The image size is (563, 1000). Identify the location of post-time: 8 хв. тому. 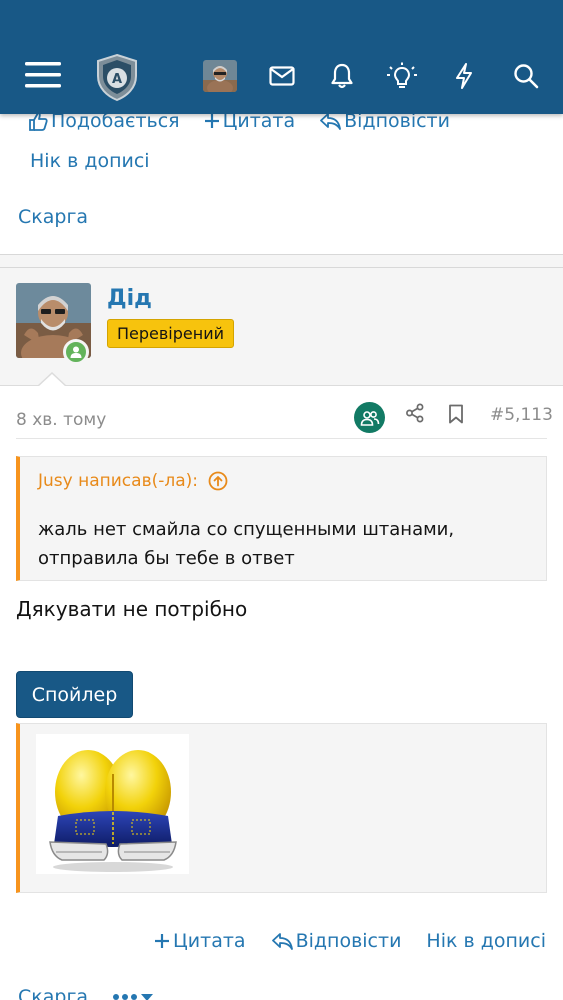
(61, 420).